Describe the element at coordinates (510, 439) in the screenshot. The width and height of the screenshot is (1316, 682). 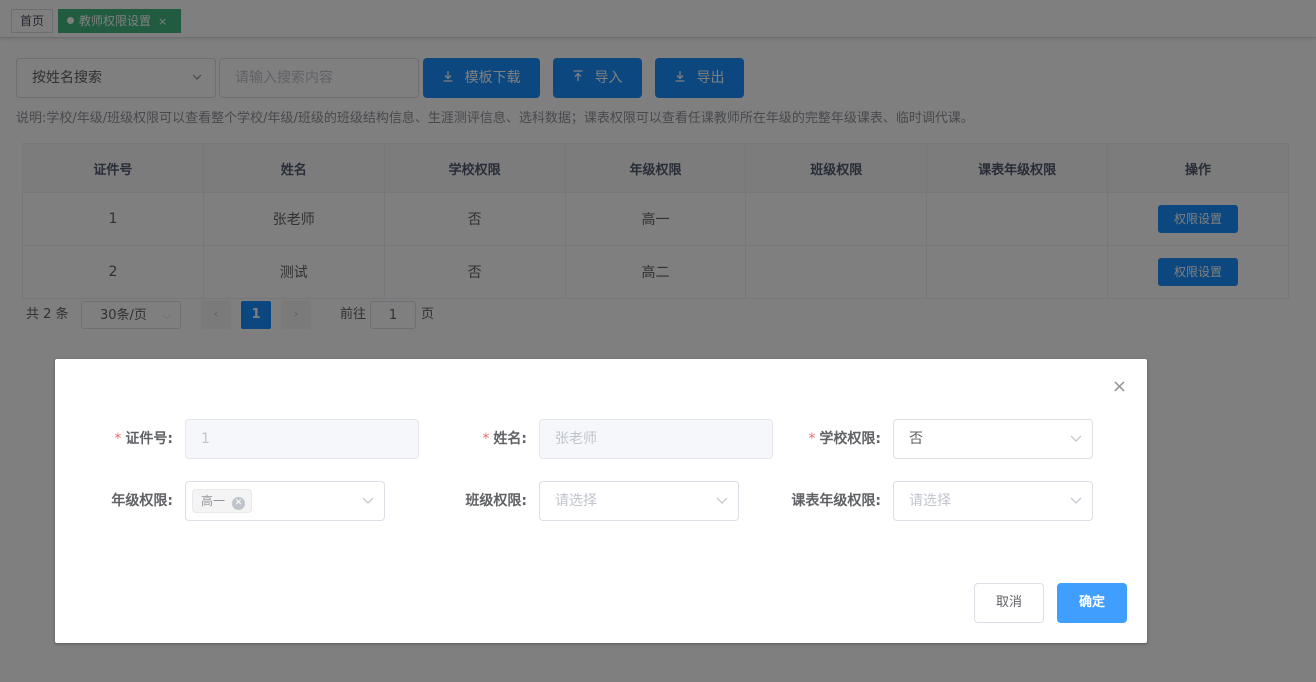
I see `name-label-text: 姓名:` at that location.